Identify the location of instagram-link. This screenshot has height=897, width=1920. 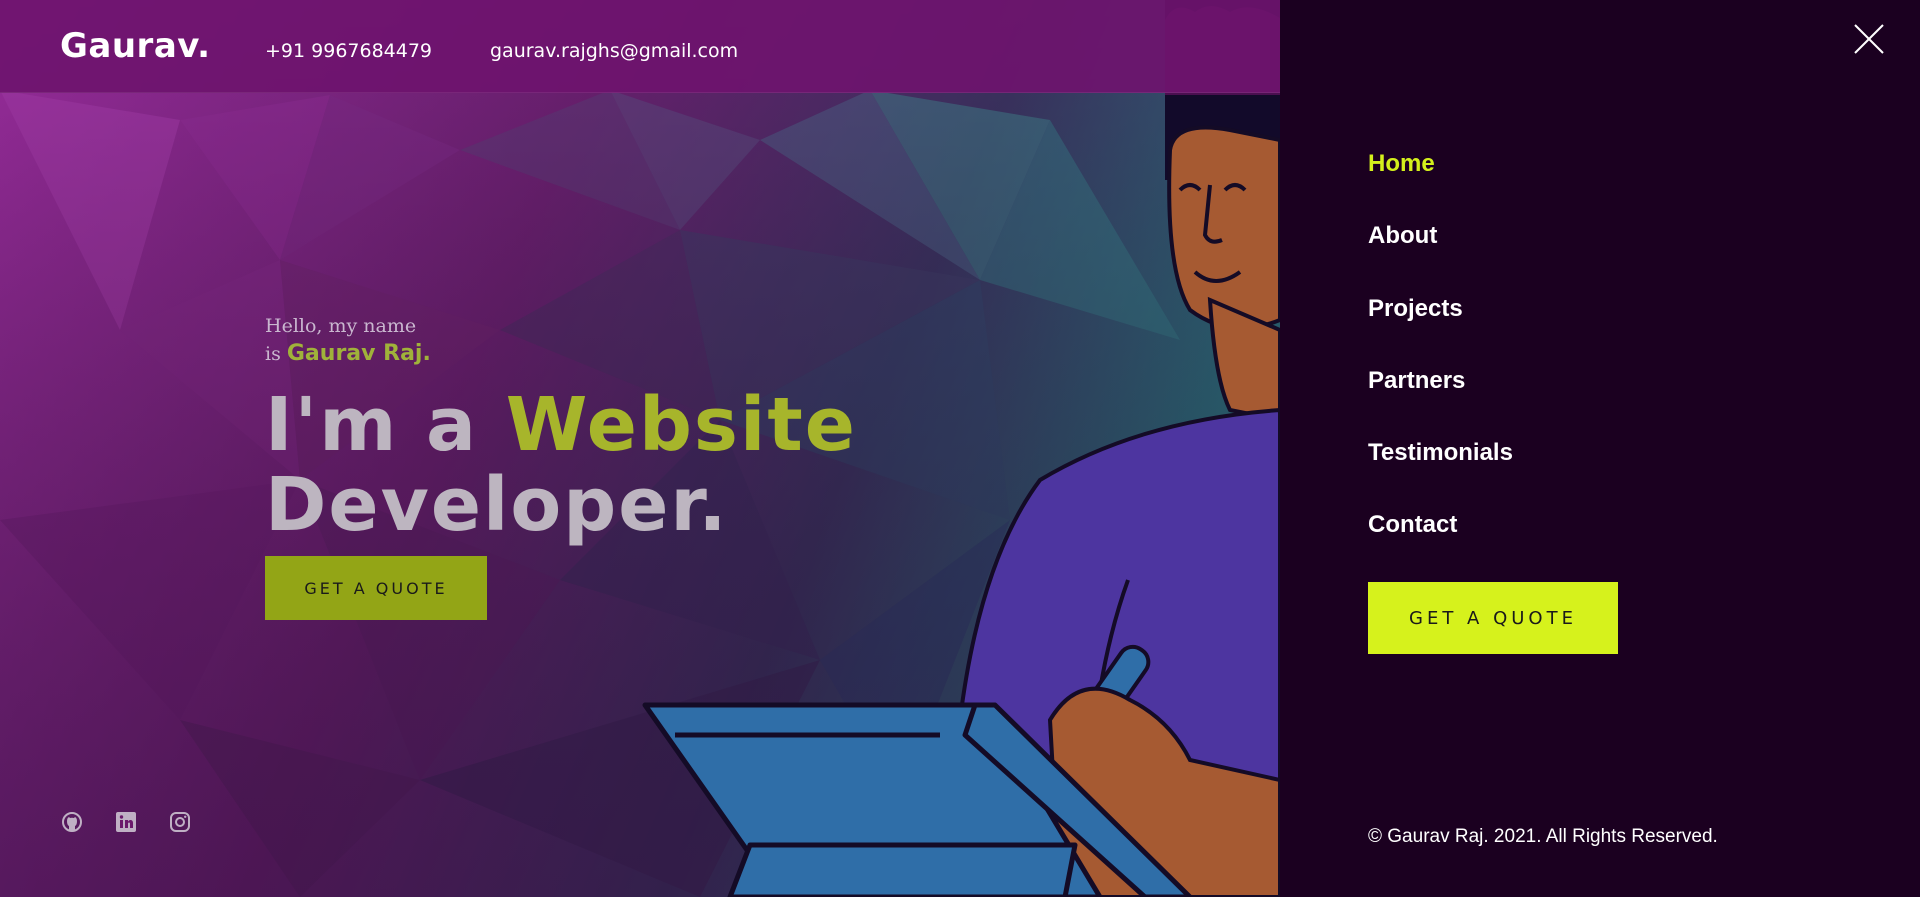
(180, 822).